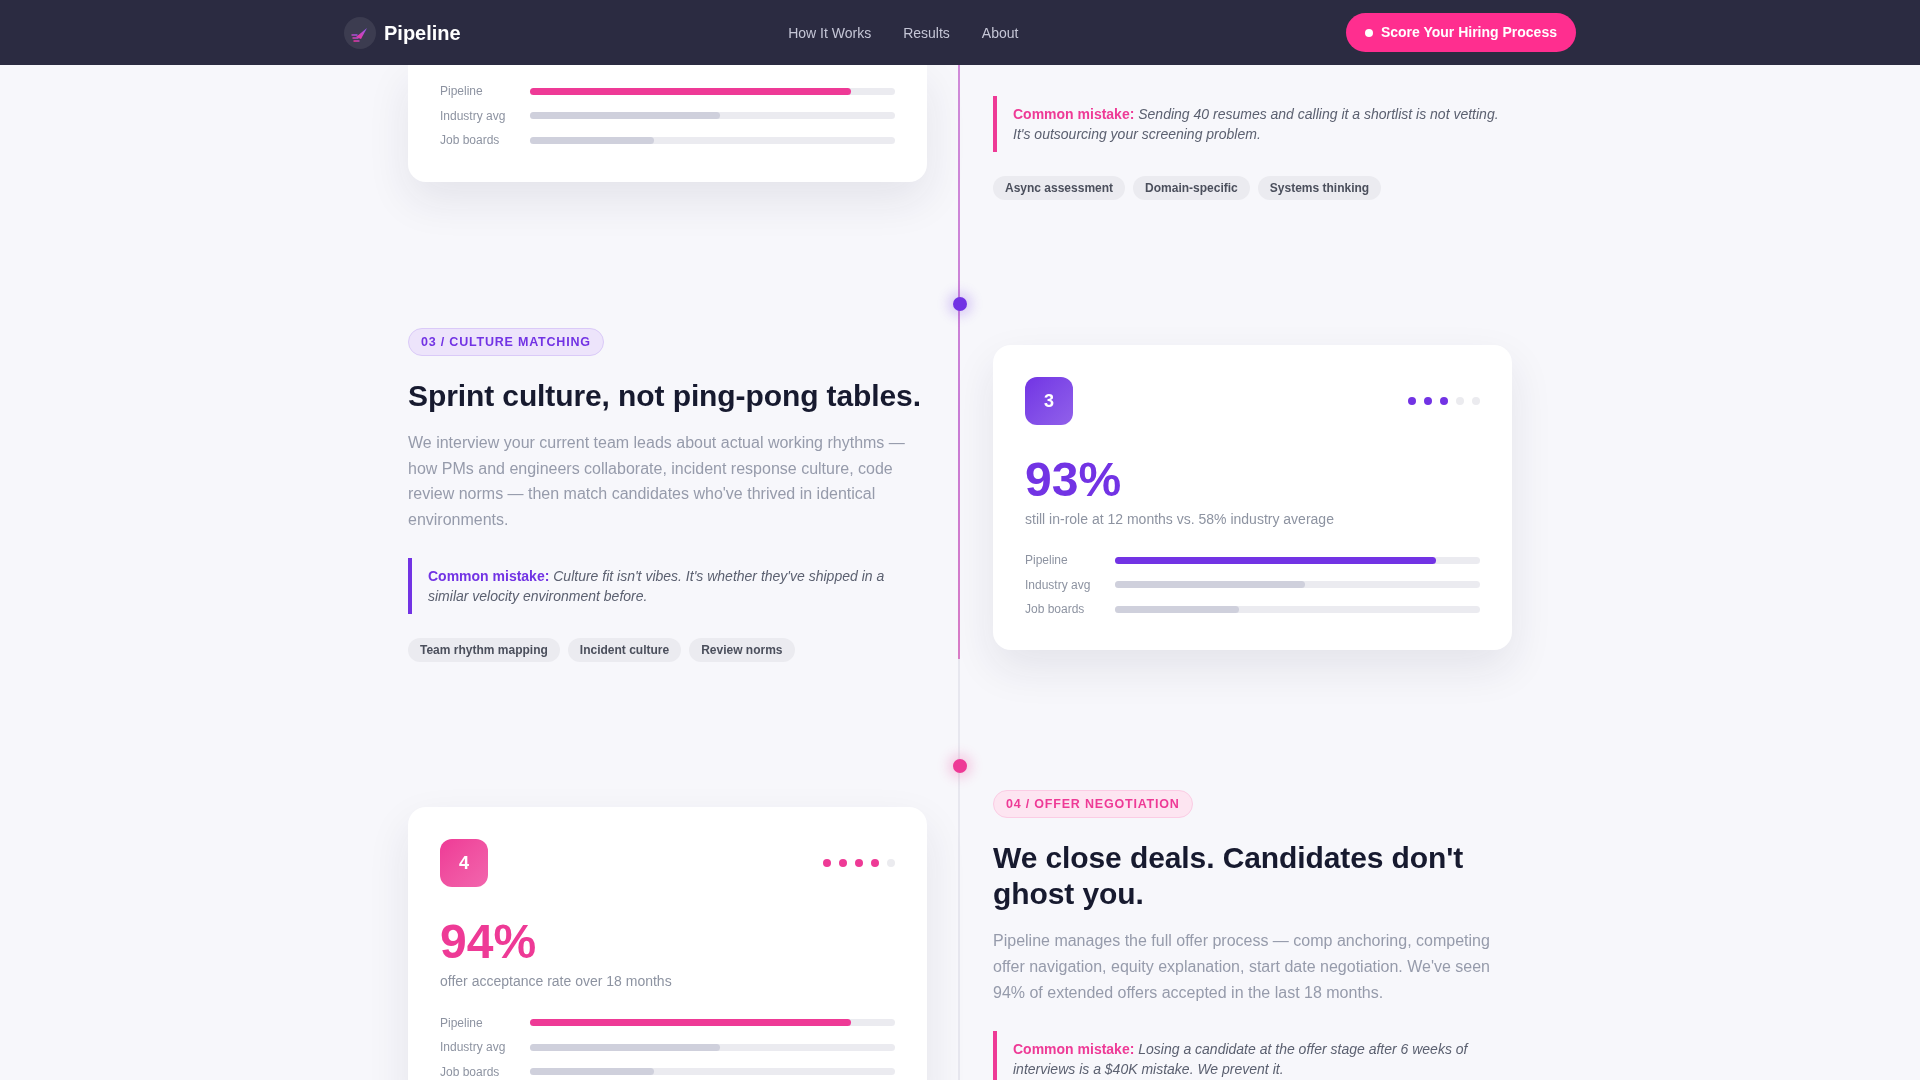  I want to click on section-description: We interview your current team leads about actual working rhythms — how PMs and engineers collaborate, incident response culture, code review norms — then match candidates who've thrived in identical environments., so click(657, 481).